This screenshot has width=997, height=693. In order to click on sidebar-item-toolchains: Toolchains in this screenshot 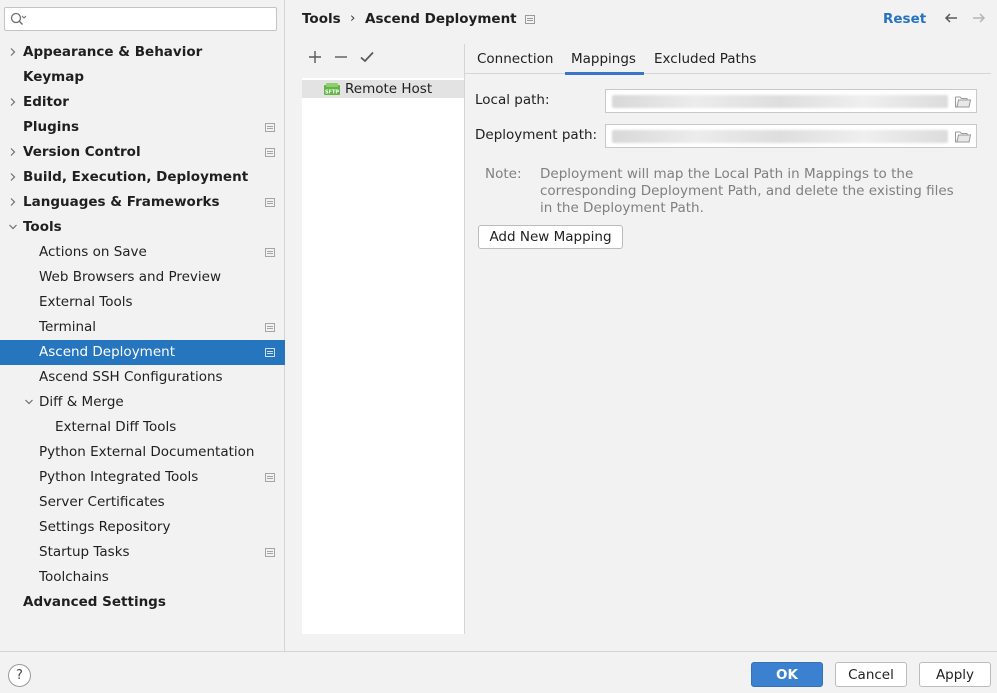, I will do `click(142, 577)`.